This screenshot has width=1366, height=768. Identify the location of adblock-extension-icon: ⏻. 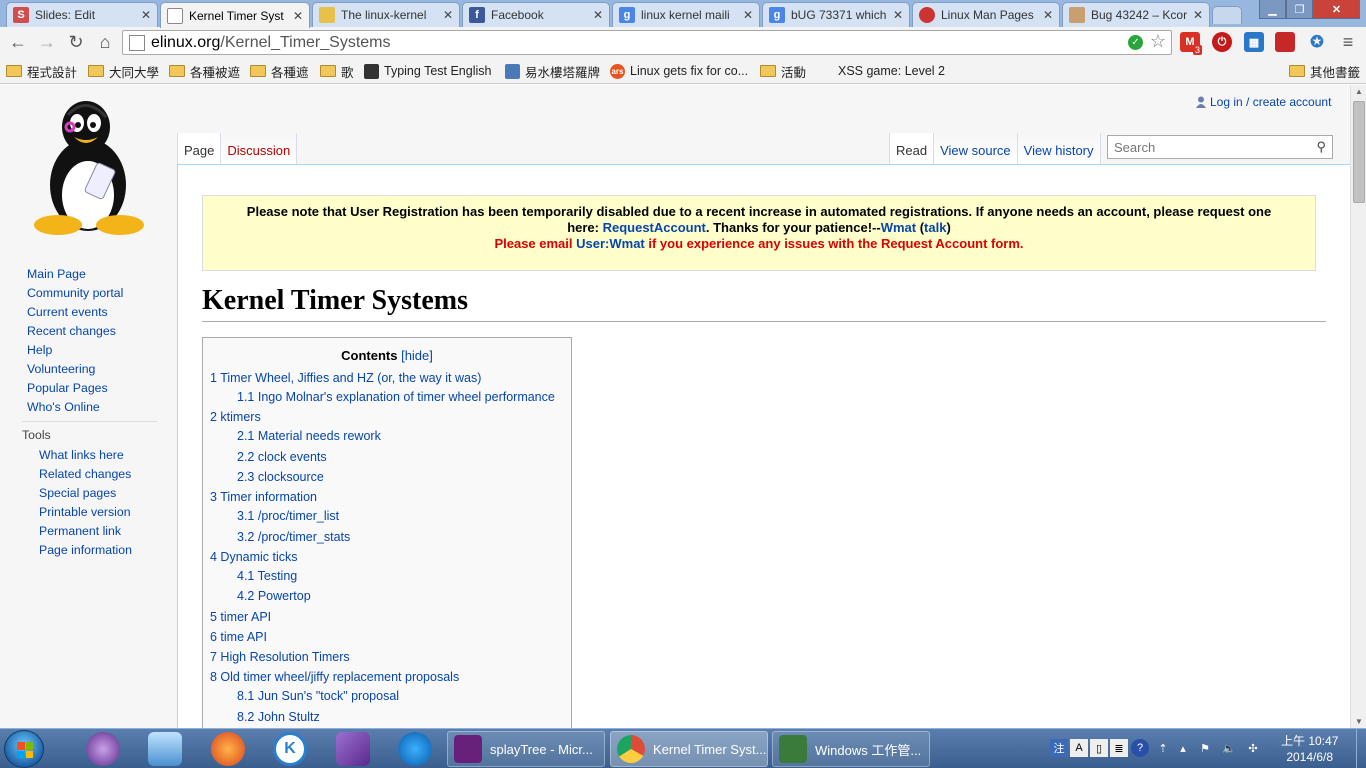
(1222, 42).